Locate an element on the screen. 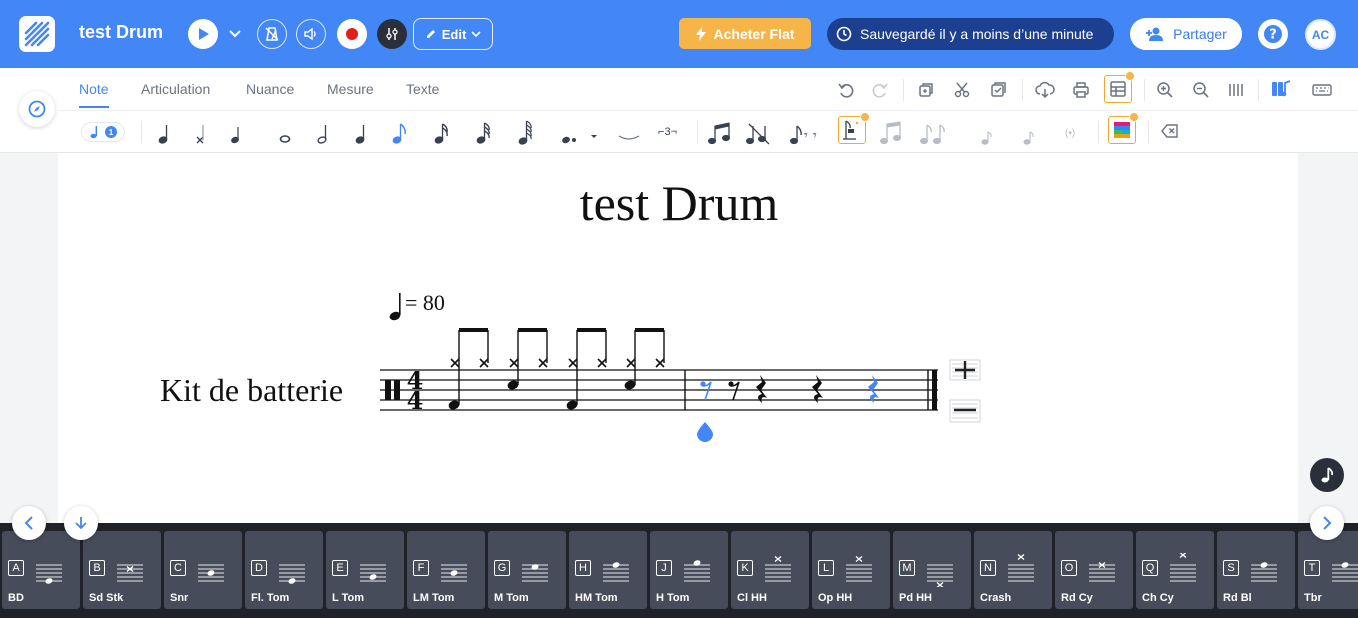  drum-staff: 4 4 is located at coordinates (680, 385).